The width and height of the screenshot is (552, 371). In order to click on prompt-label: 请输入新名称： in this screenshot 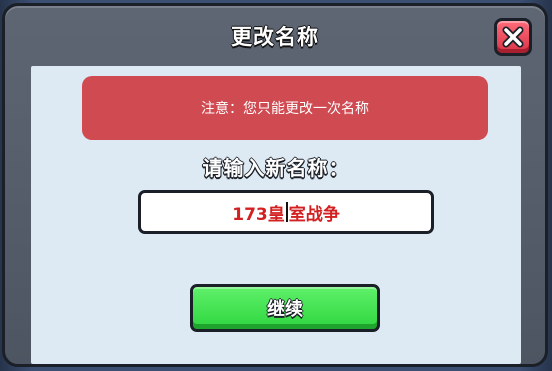, I will do `click(276, 168)`.